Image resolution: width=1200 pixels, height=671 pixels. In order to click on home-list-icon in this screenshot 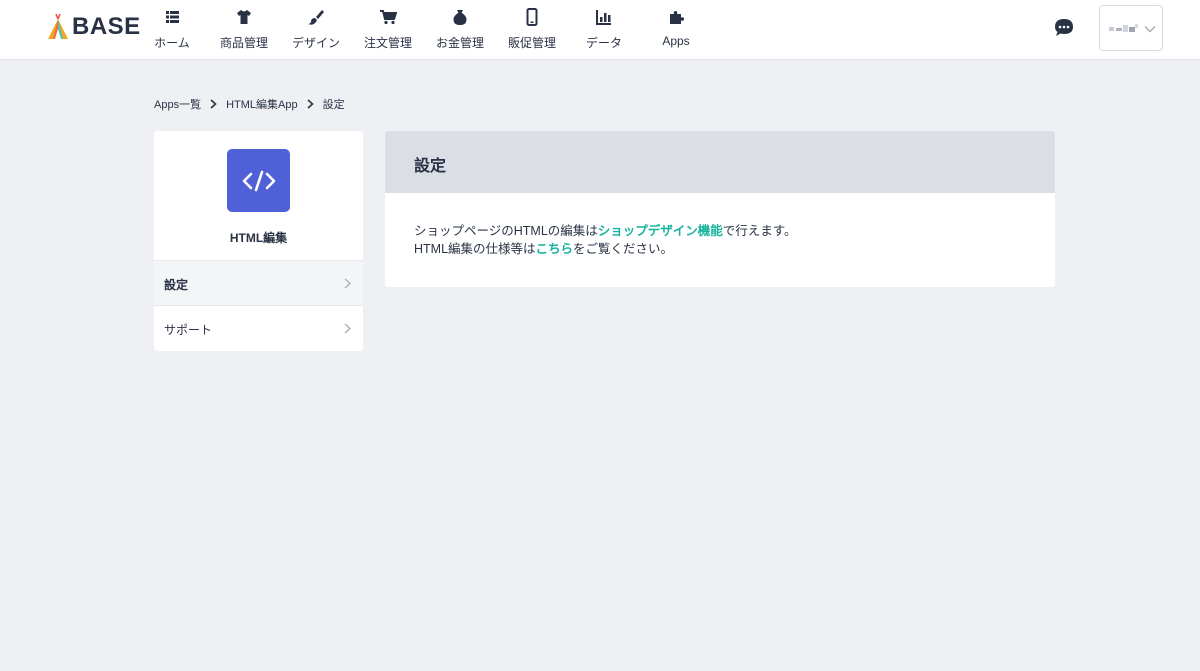, I will do `click(172, 17)`.